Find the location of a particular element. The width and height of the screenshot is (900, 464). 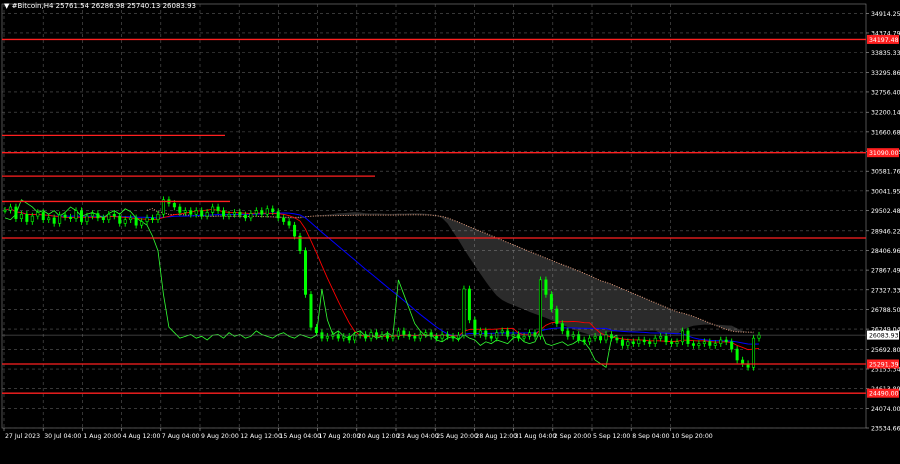

current-price-label: 26083.93 is located at coordinates (884, 336).